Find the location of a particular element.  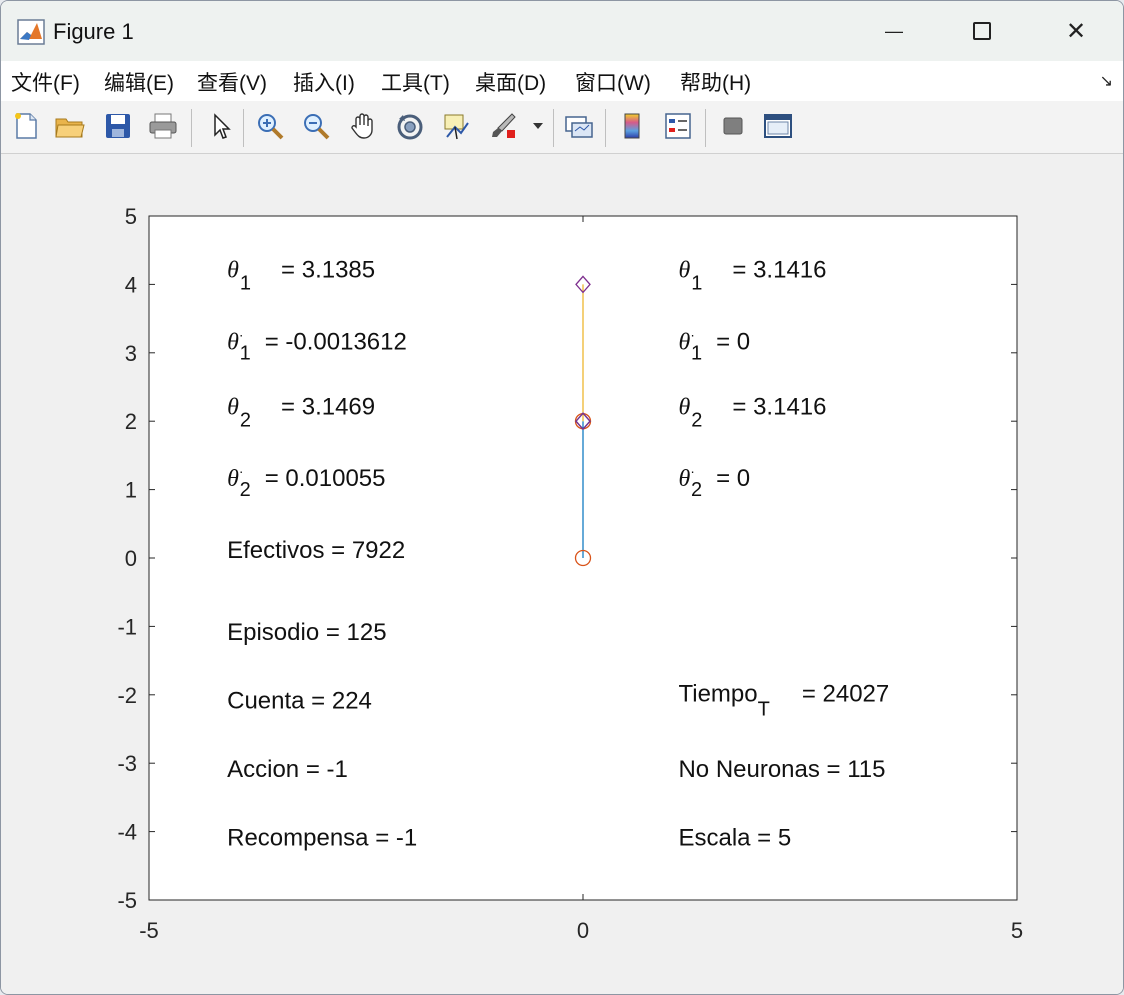

x-tick-label: 5 is located at coordinates (1017, 930).